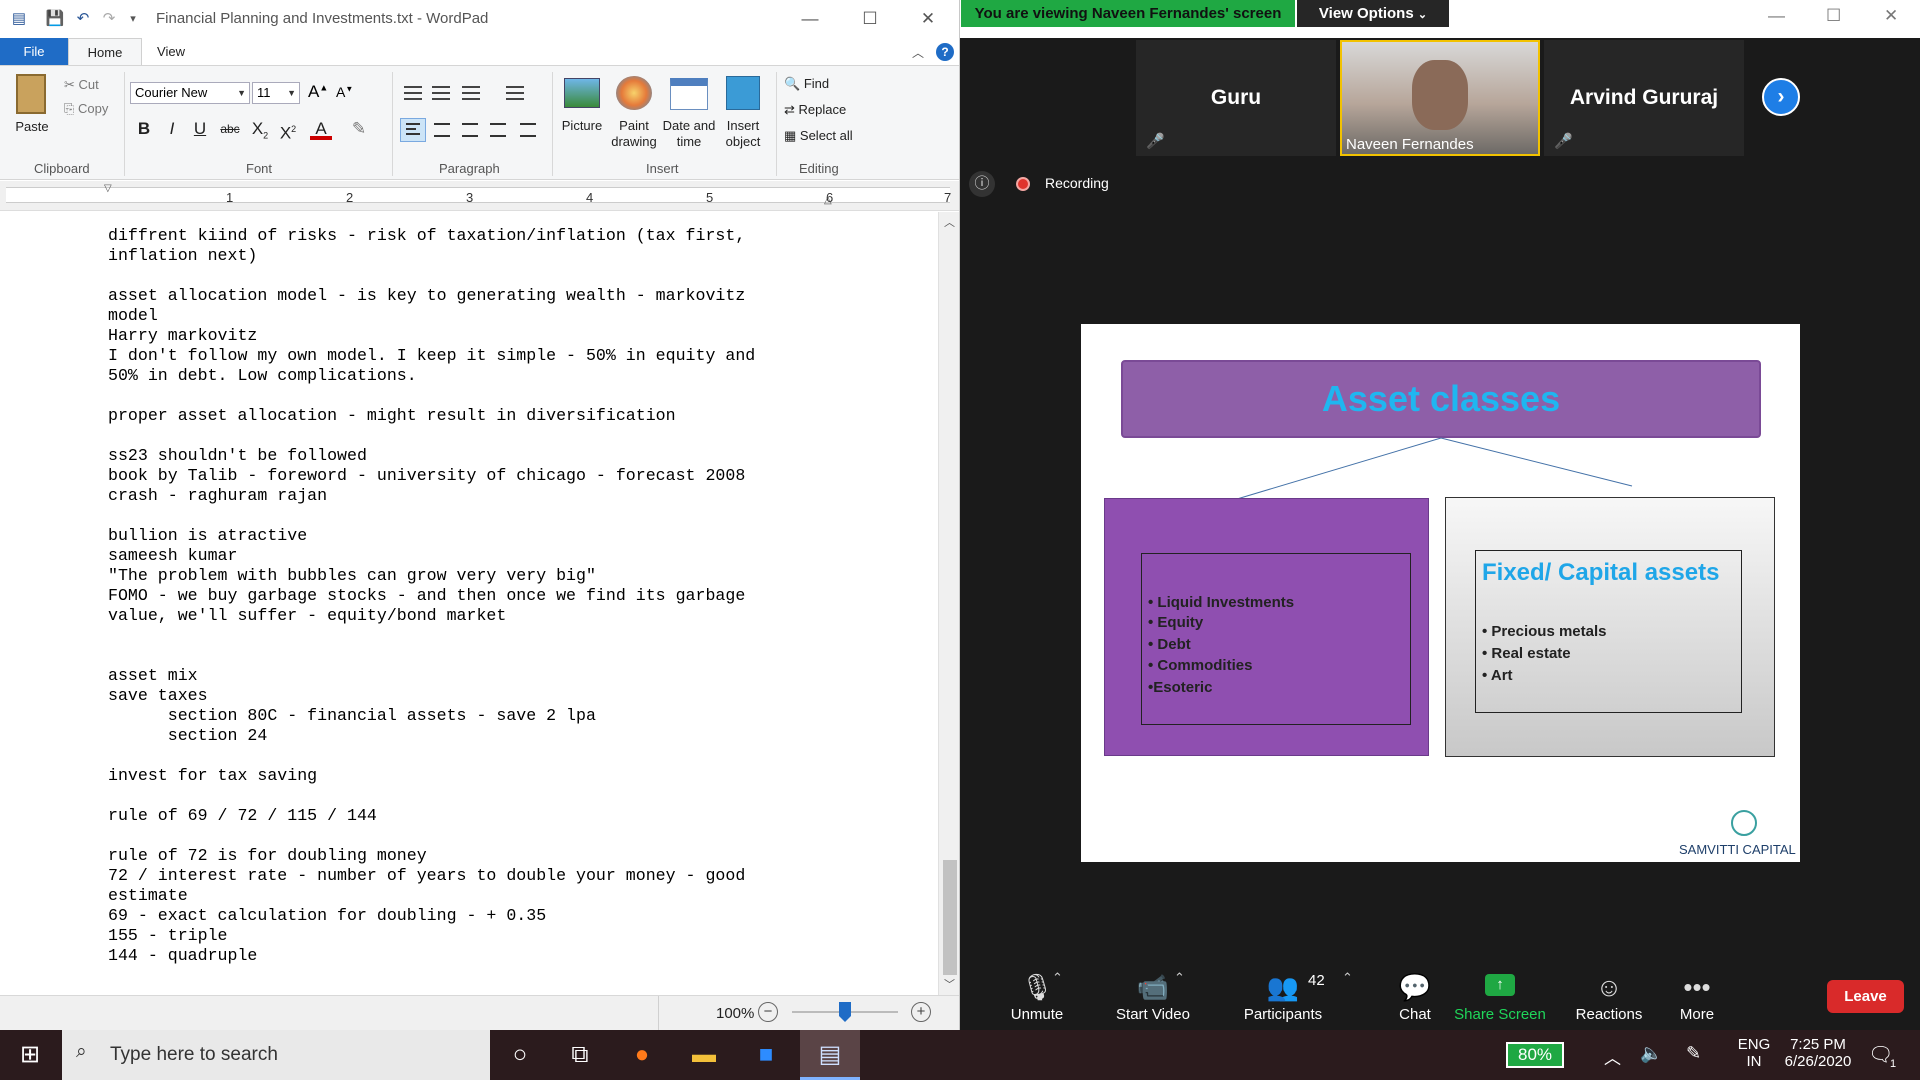  I want to click on grow-font-icon: A▲, so click(318, 92).